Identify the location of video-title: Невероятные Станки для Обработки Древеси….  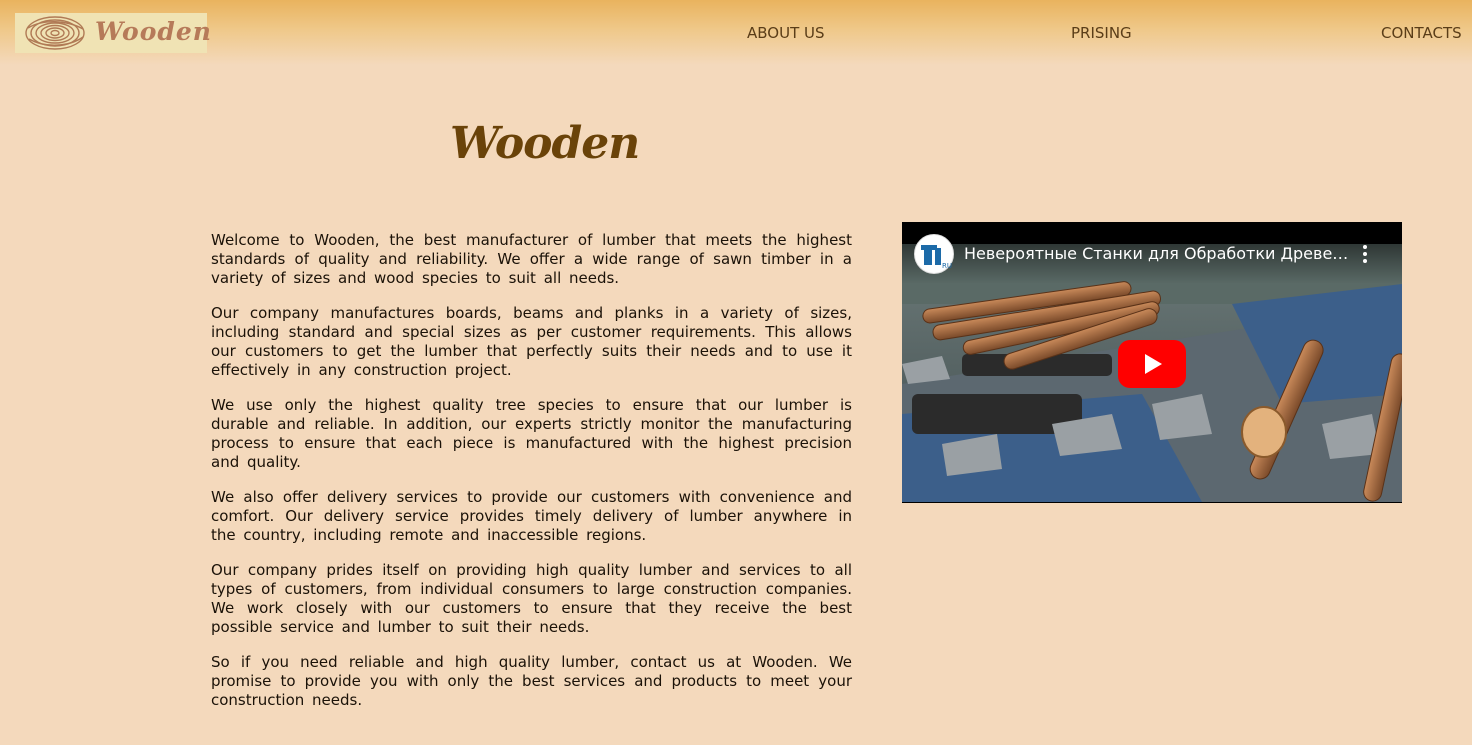
(1159, 253).